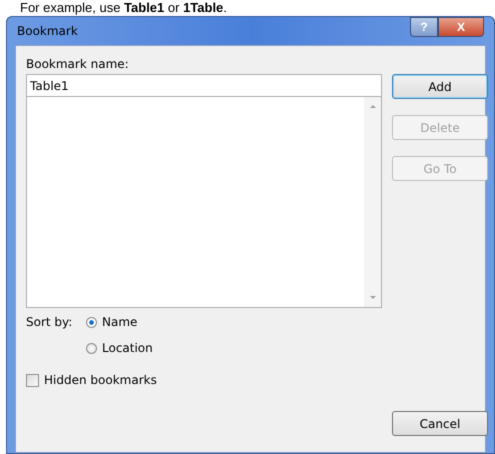 This screenshot has width=495, height=454. I want to click on caption-text: For example, use Table1 or 1Table., so click(123, 8).